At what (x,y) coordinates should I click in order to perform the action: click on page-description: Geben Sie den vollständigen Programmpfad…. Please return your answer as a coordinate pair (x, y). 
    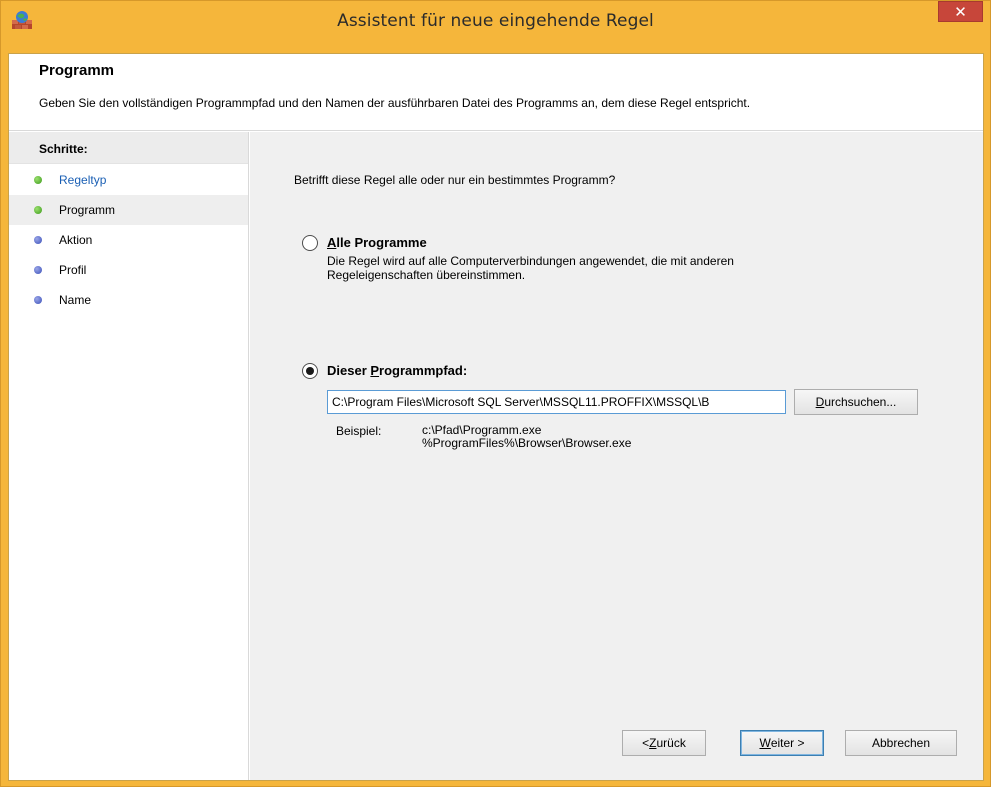
    Looking at the image, I should click on (395, 103).